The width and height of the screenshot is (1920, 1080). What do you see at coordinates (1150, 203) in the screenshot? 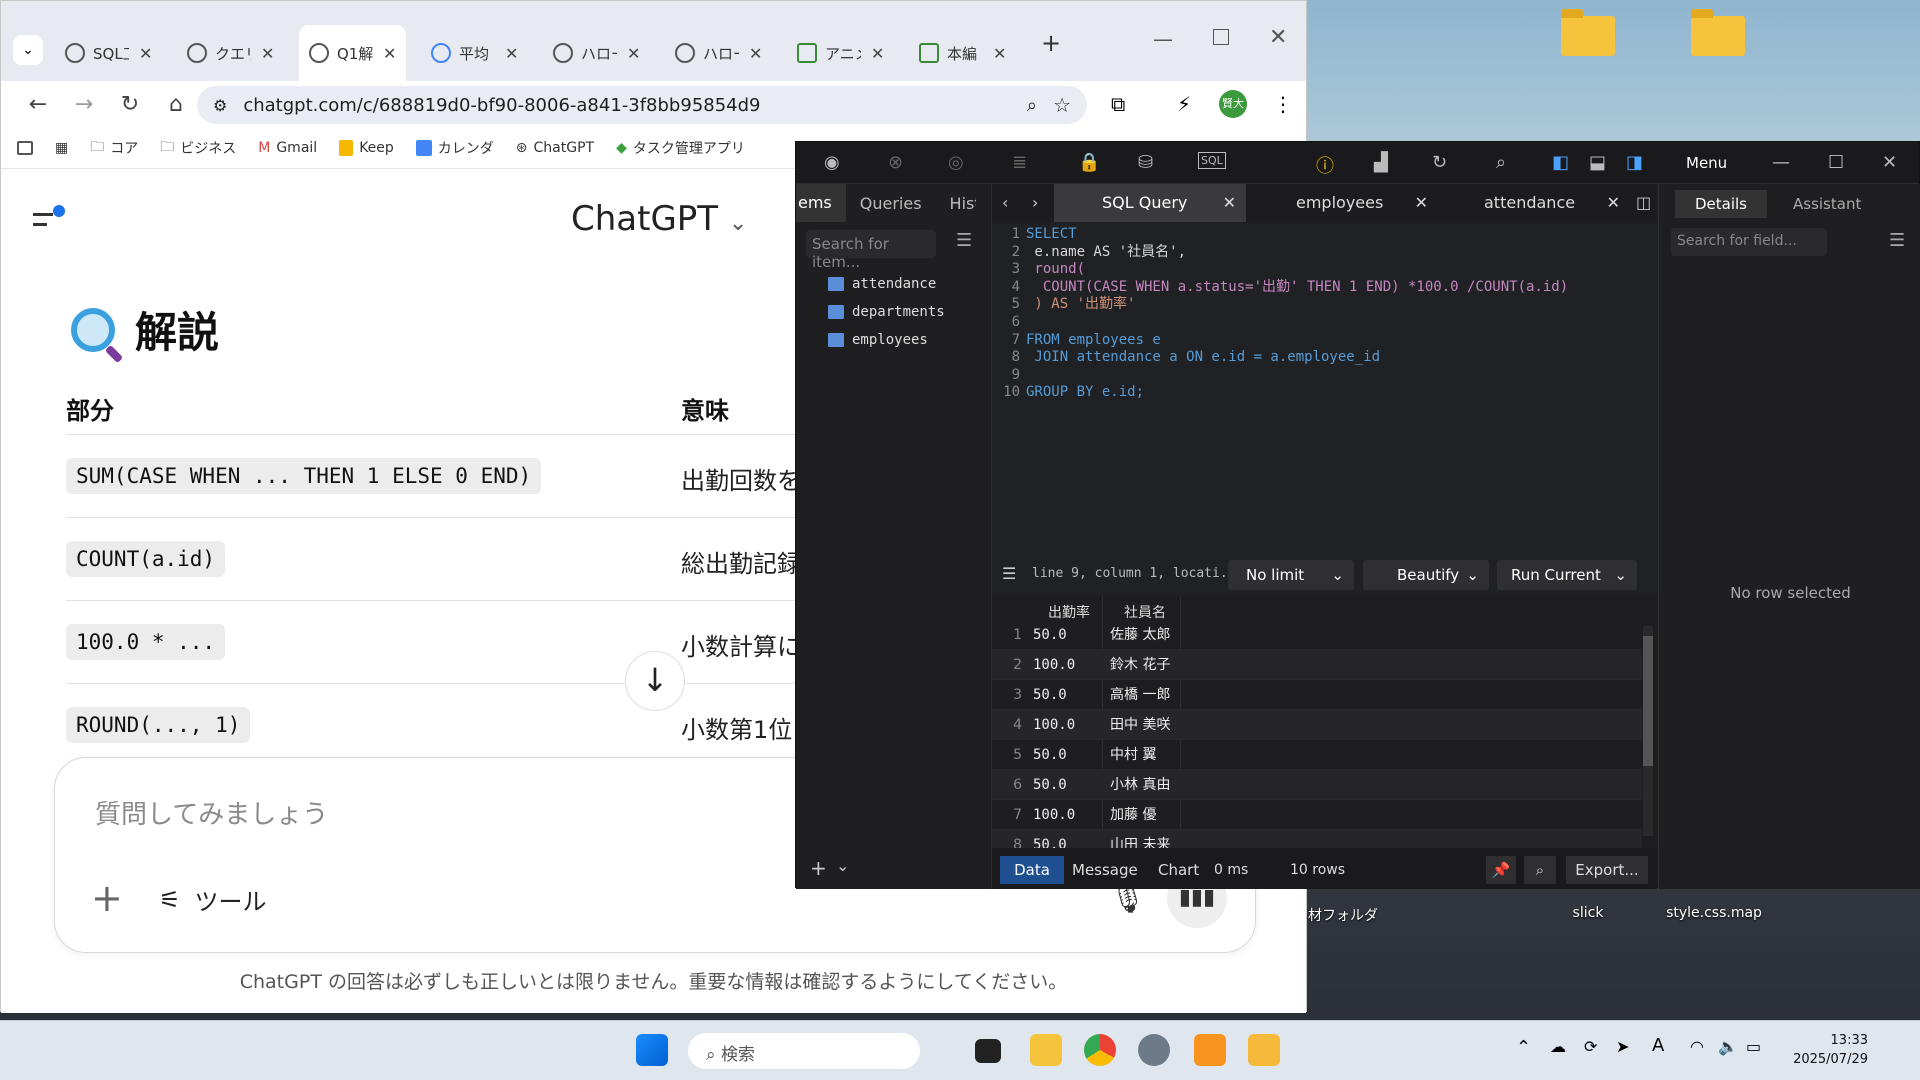
I see `tab-sql-query: SQL Query ✕` at bounding box center [1150, 203].